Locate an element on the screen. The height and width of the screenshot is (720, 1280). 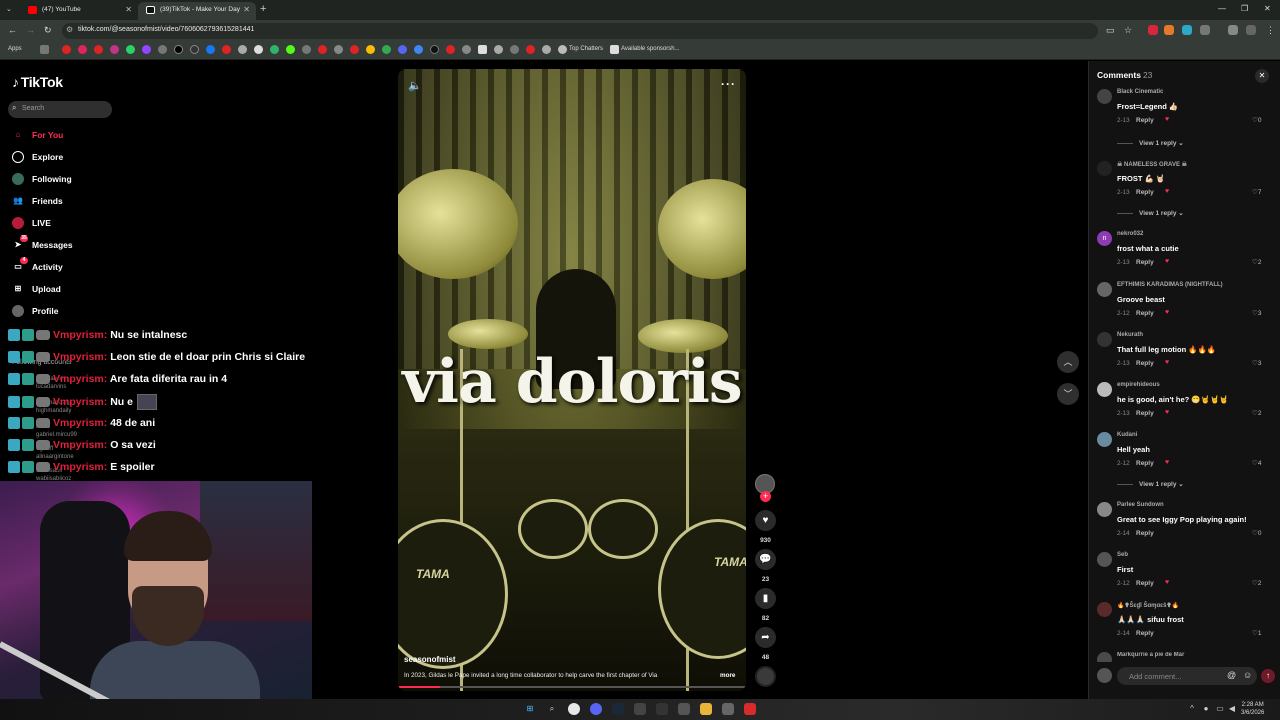
post-comment-button: ↑ is located at coordinates (1268, 676).